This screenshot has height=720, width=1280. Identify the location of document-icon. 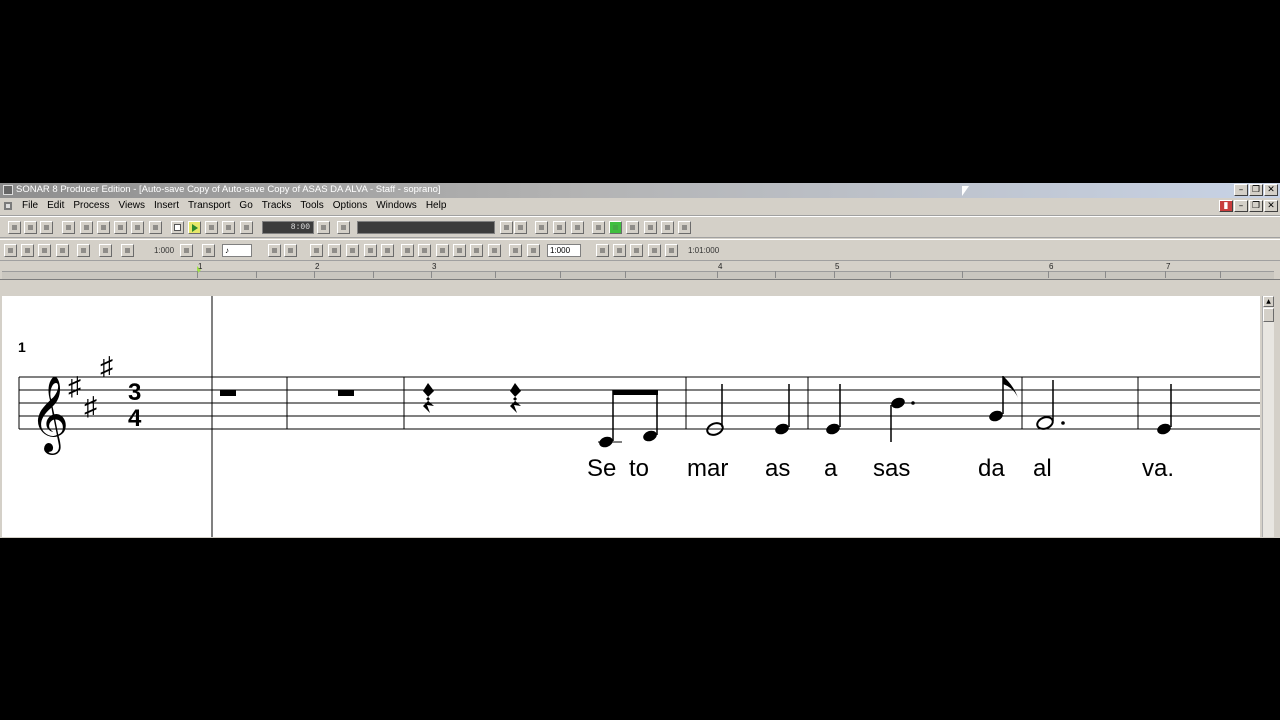
(8, 206).